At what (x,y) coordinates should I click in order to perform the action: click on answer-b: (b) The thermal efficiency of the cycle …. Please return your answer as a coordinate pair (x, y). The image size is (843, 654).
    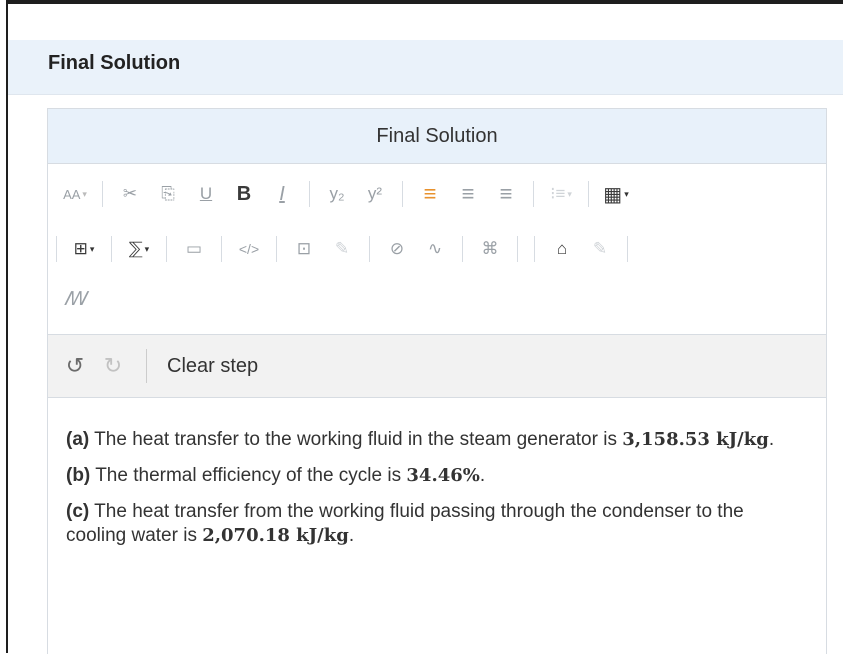
    Looking at the image, I should click on (436, 476).